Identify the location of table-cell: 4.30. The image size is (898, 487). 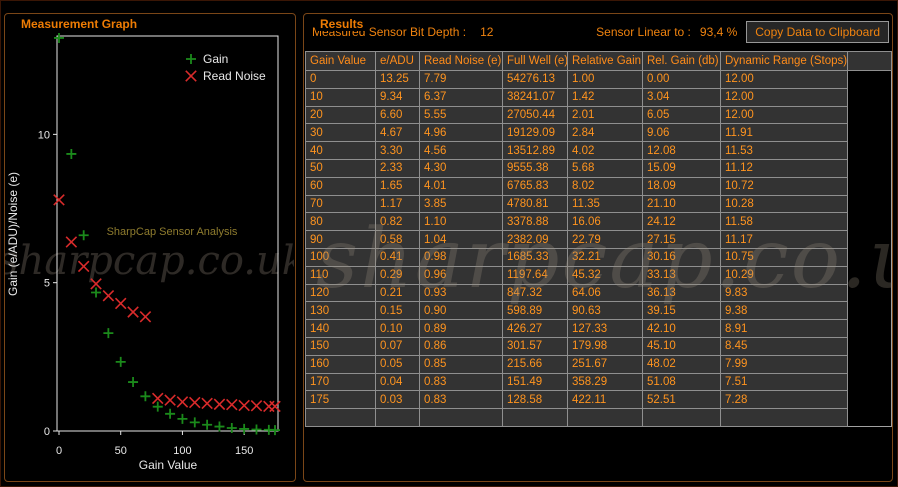
(461, 168).